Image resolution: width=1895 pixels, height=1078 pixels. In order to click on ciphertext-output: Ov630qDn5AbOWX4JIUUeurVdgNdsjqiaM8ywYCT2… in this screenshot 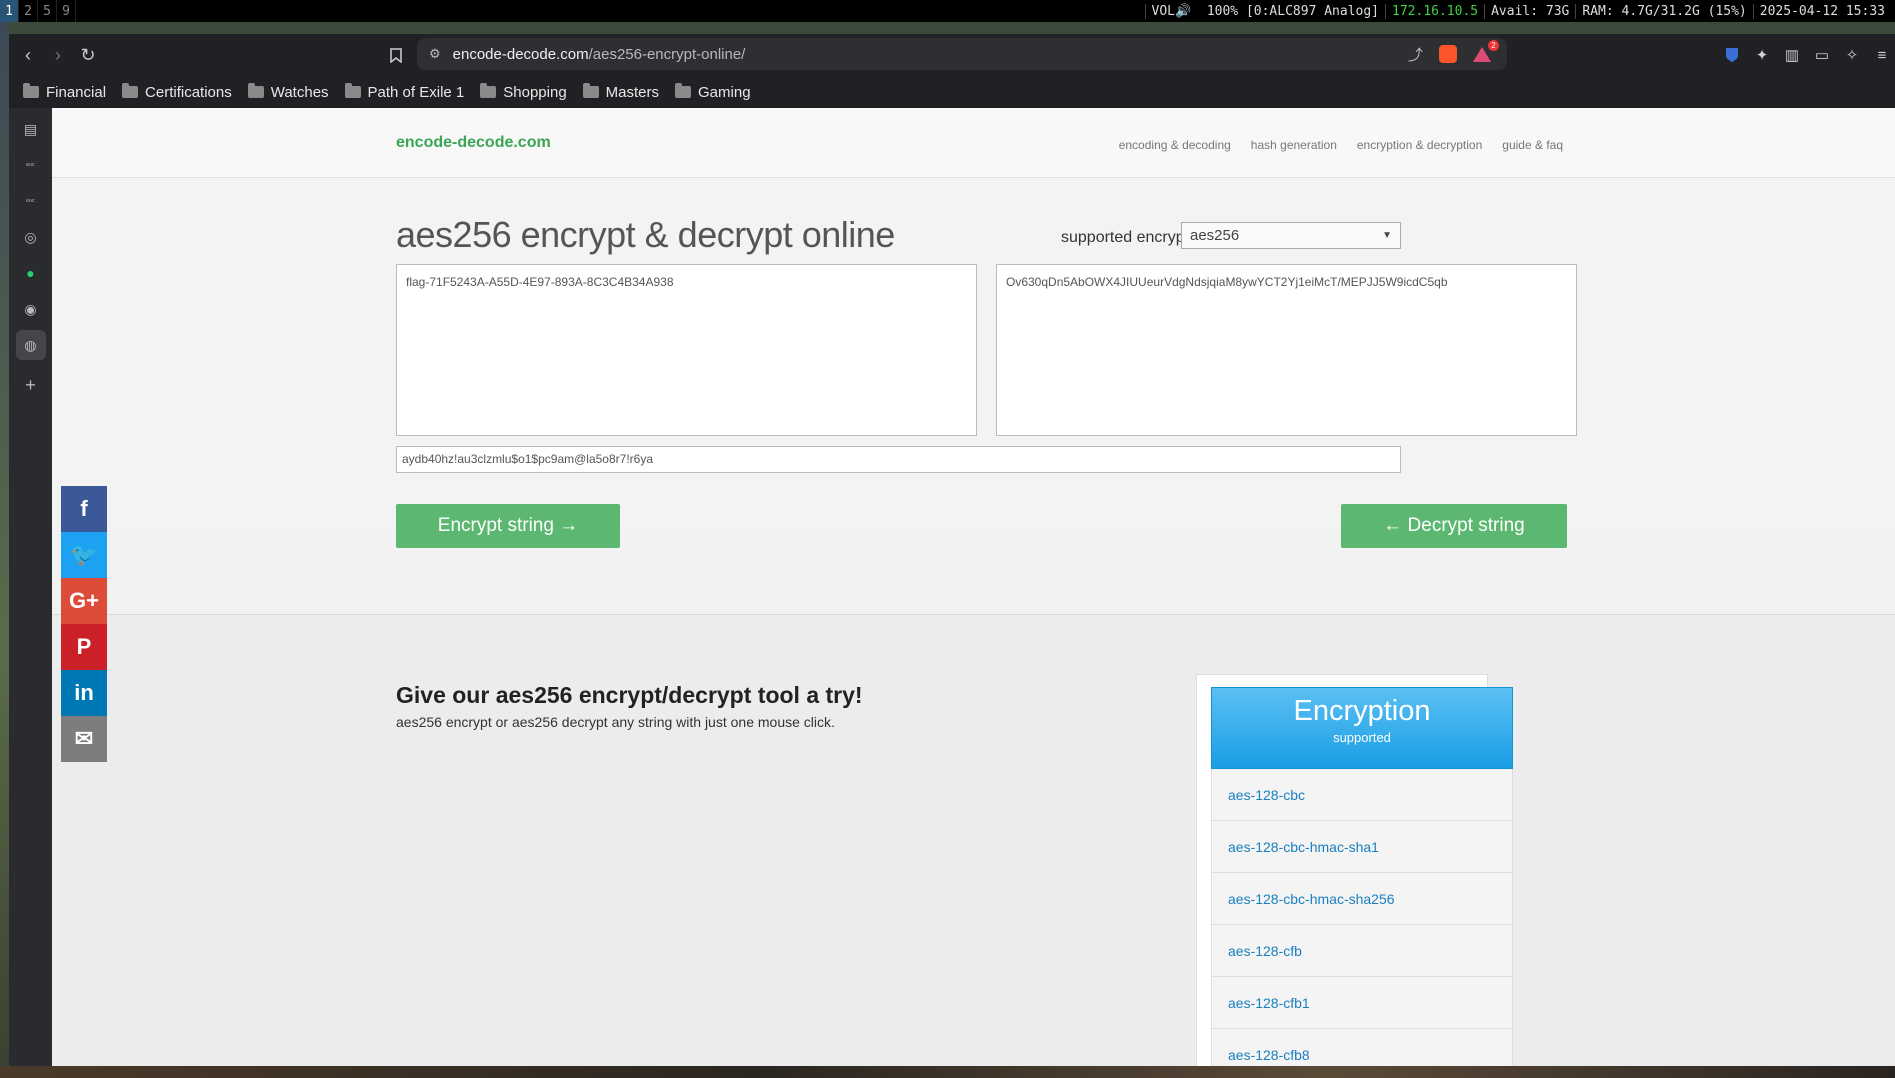, I will do `click(1286, 350)`.